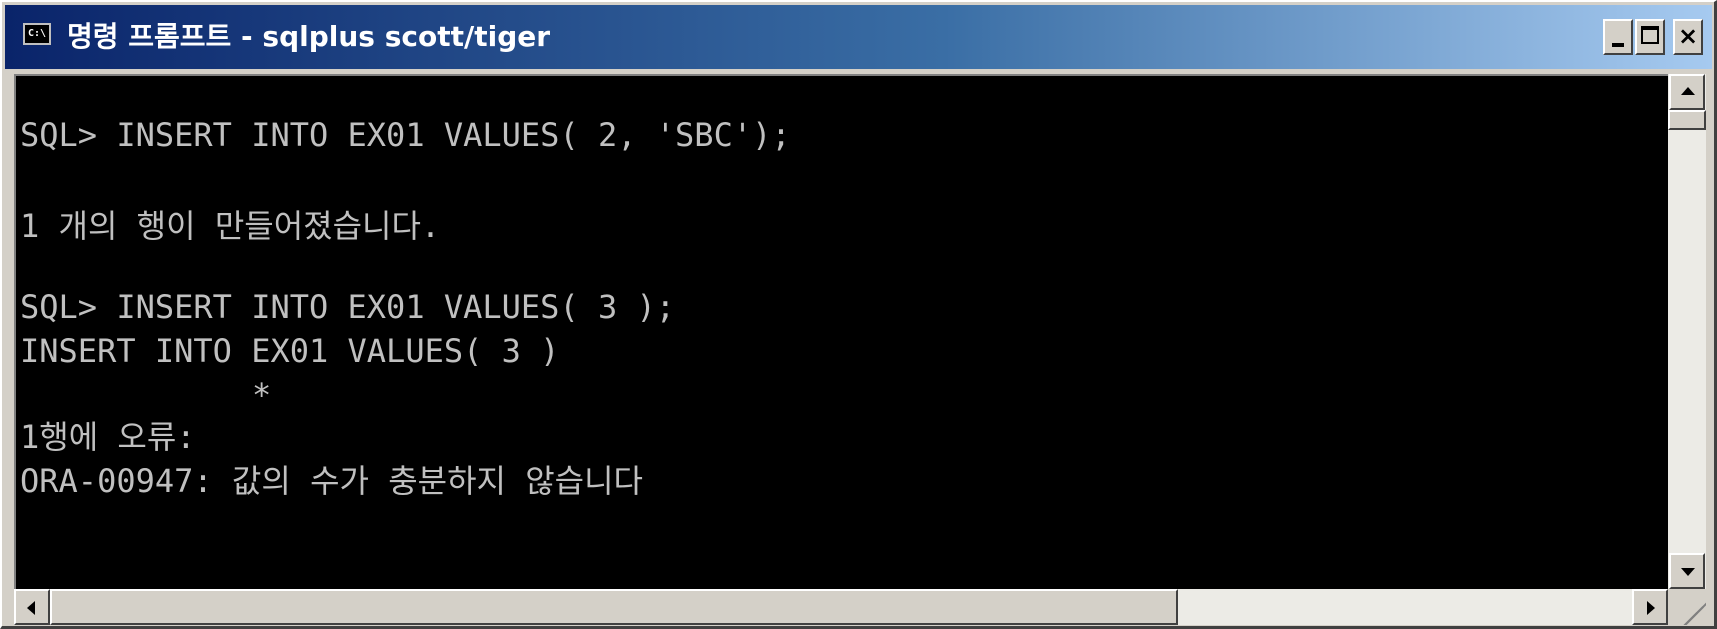  I want to click on close-button: ×, so click(1688, 37).